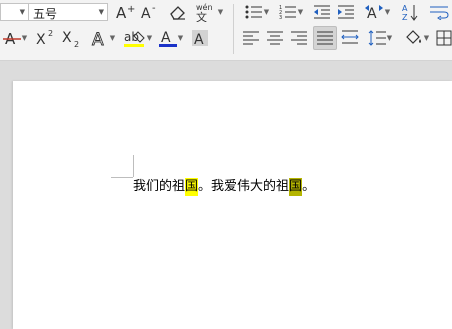 The height and width of the screenshot is (329, 452). I want to click on separator, so click(233, 29).